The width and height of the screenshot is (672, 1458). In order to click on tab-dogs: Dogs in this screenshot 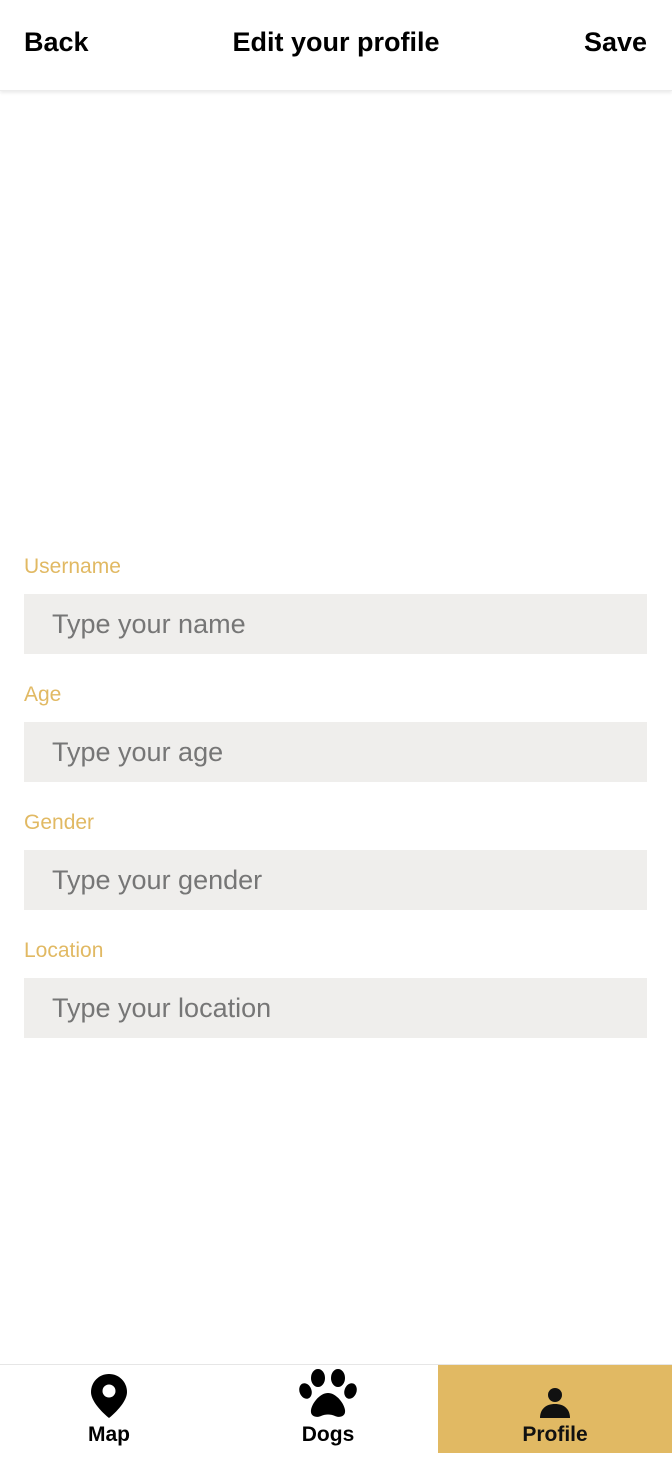, I will do `click(328, 1409)`.